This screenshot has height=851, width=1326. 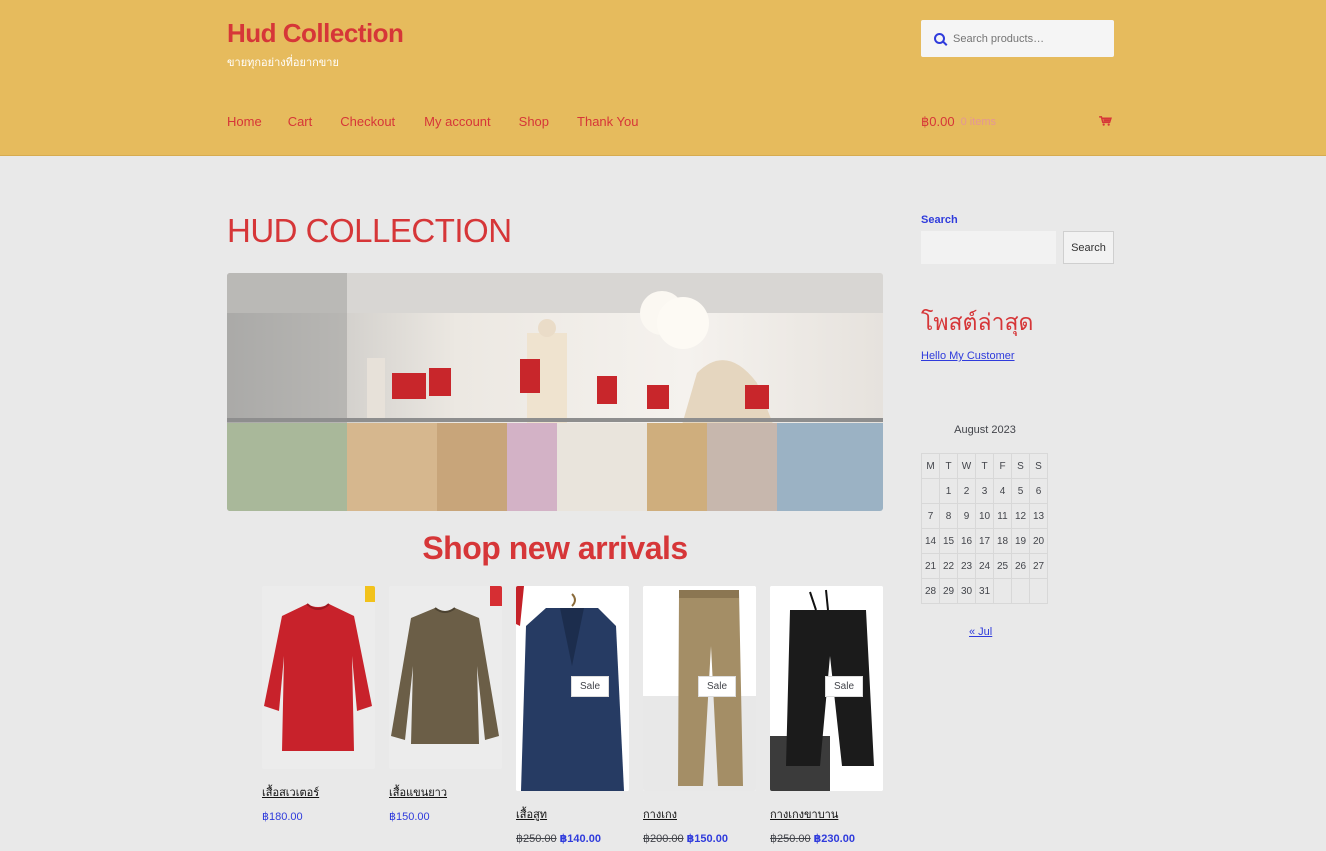 What do you see at coordinates (318, 816) in the screenshot?
I see `product-price: ฿180.00` at bounding box center [318, 816].